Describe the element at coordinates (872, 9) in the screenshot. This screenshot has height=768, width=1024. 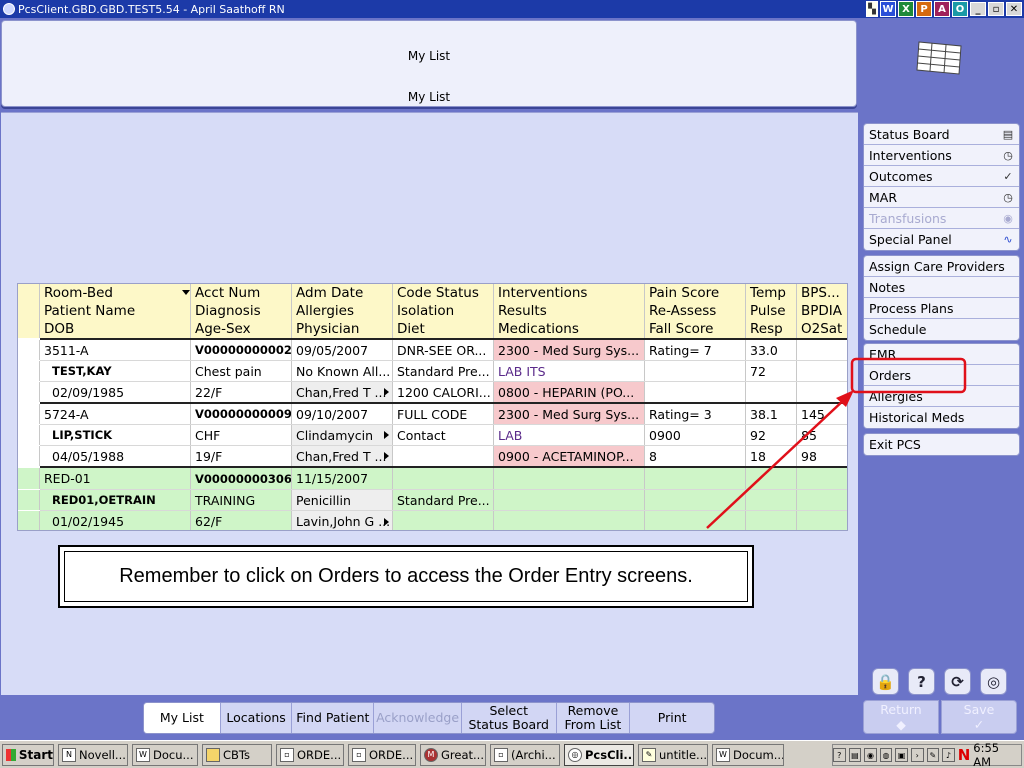
I see `pin-icon: ▚` at that location.